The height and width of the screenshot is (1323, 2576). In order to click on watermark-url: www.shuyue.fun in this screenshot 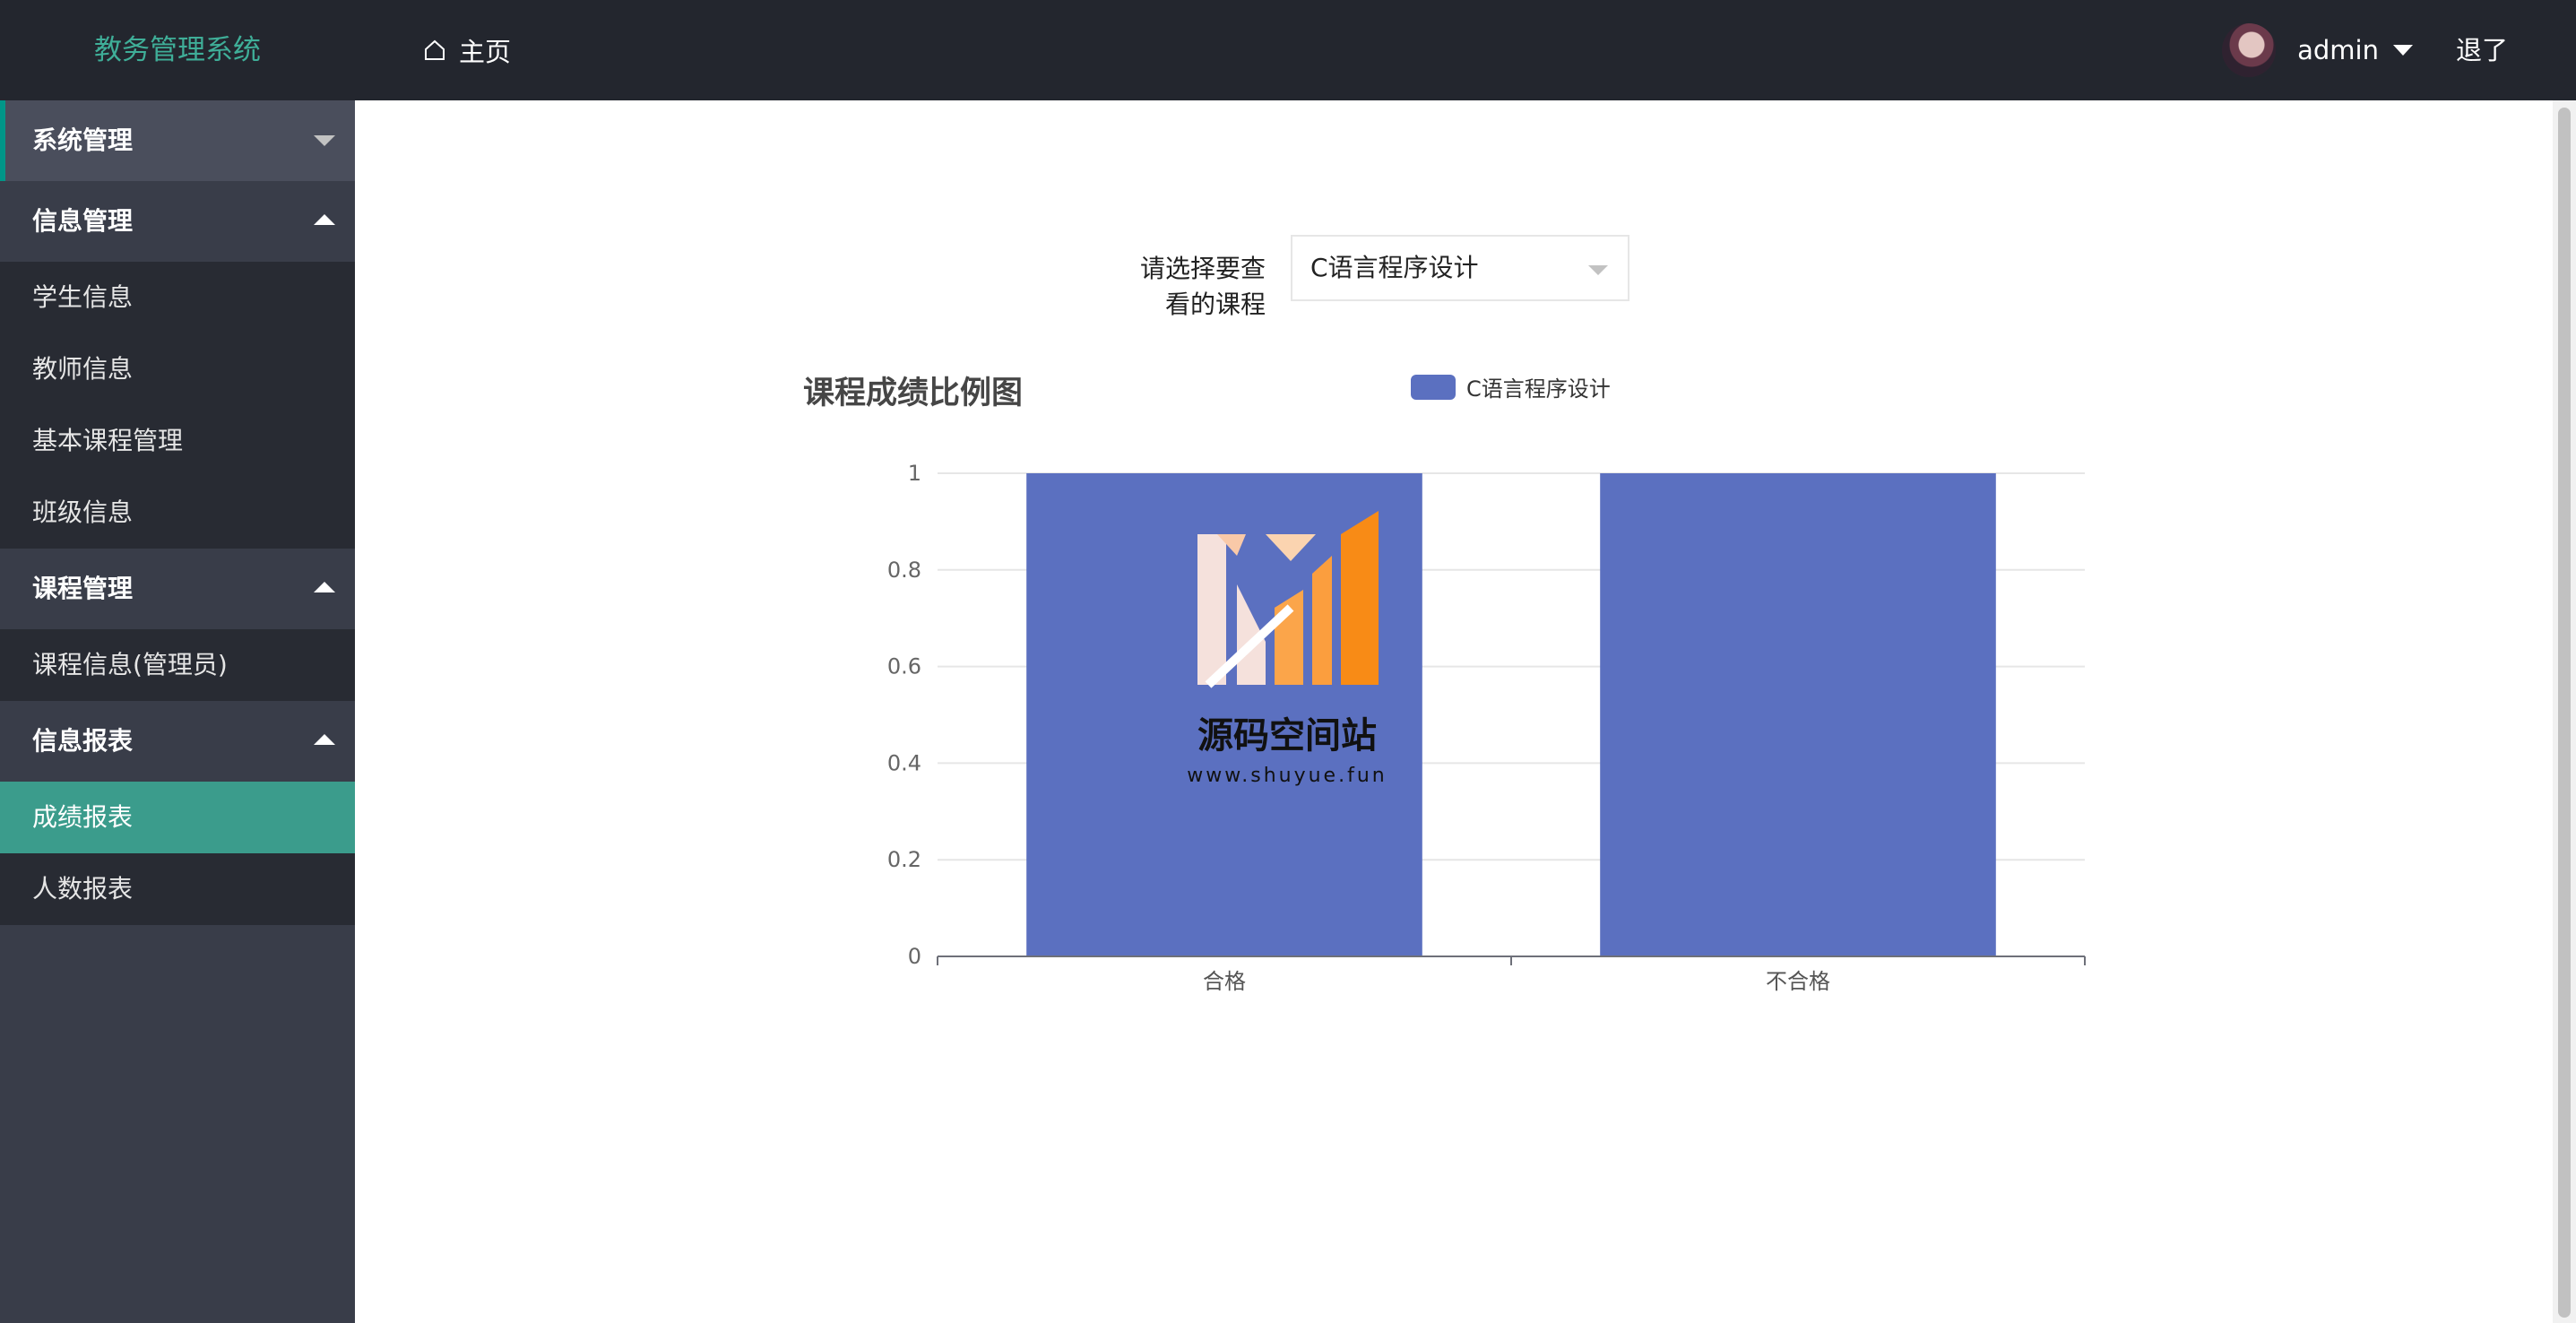, I will do `click(1287, 776)`.